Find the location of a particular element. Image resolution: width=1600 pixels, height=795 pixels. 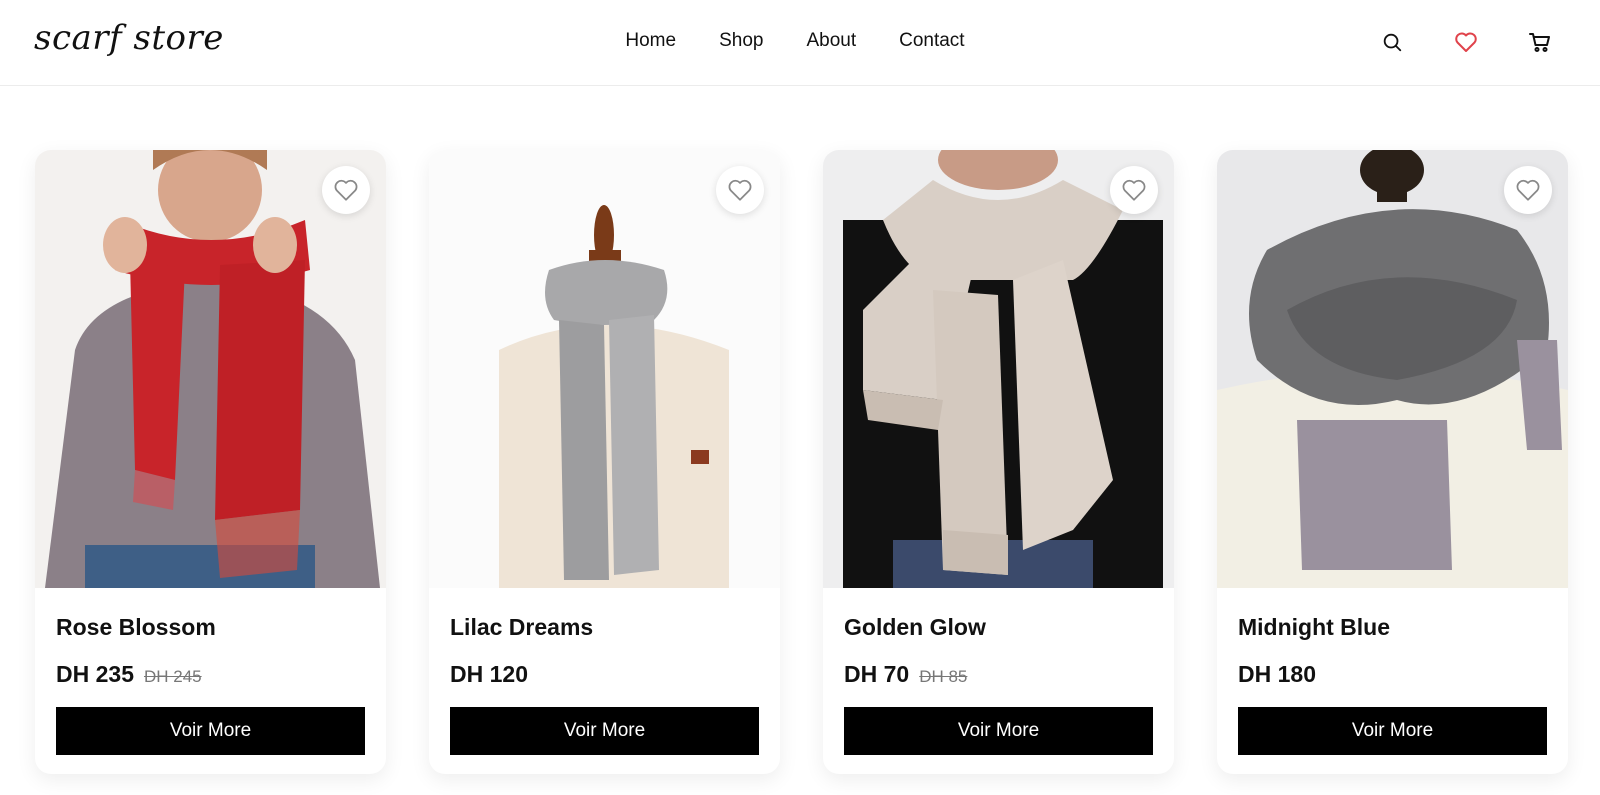

nav-about: About is located at coordinates (831, 41).